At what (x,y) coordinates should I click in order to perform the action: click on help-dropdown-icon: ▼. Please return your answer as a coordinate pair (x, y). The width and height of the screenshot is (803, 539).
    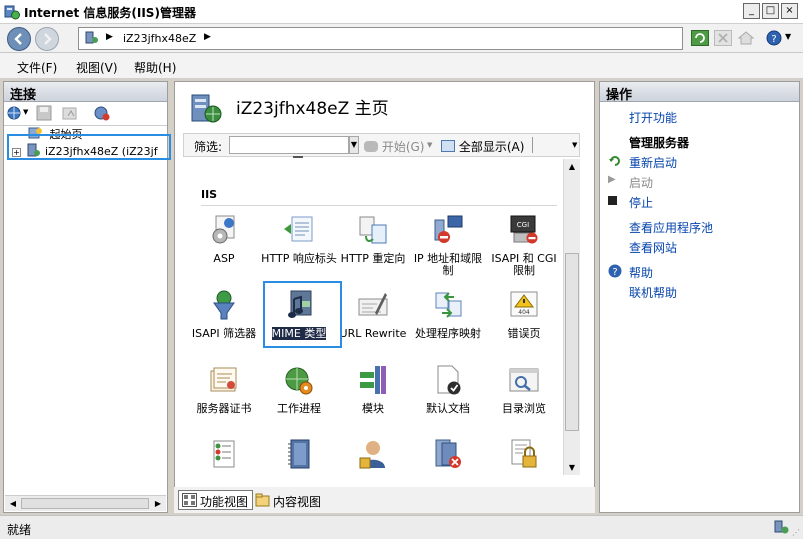
    Looking at the image, I should click on (788, 36).